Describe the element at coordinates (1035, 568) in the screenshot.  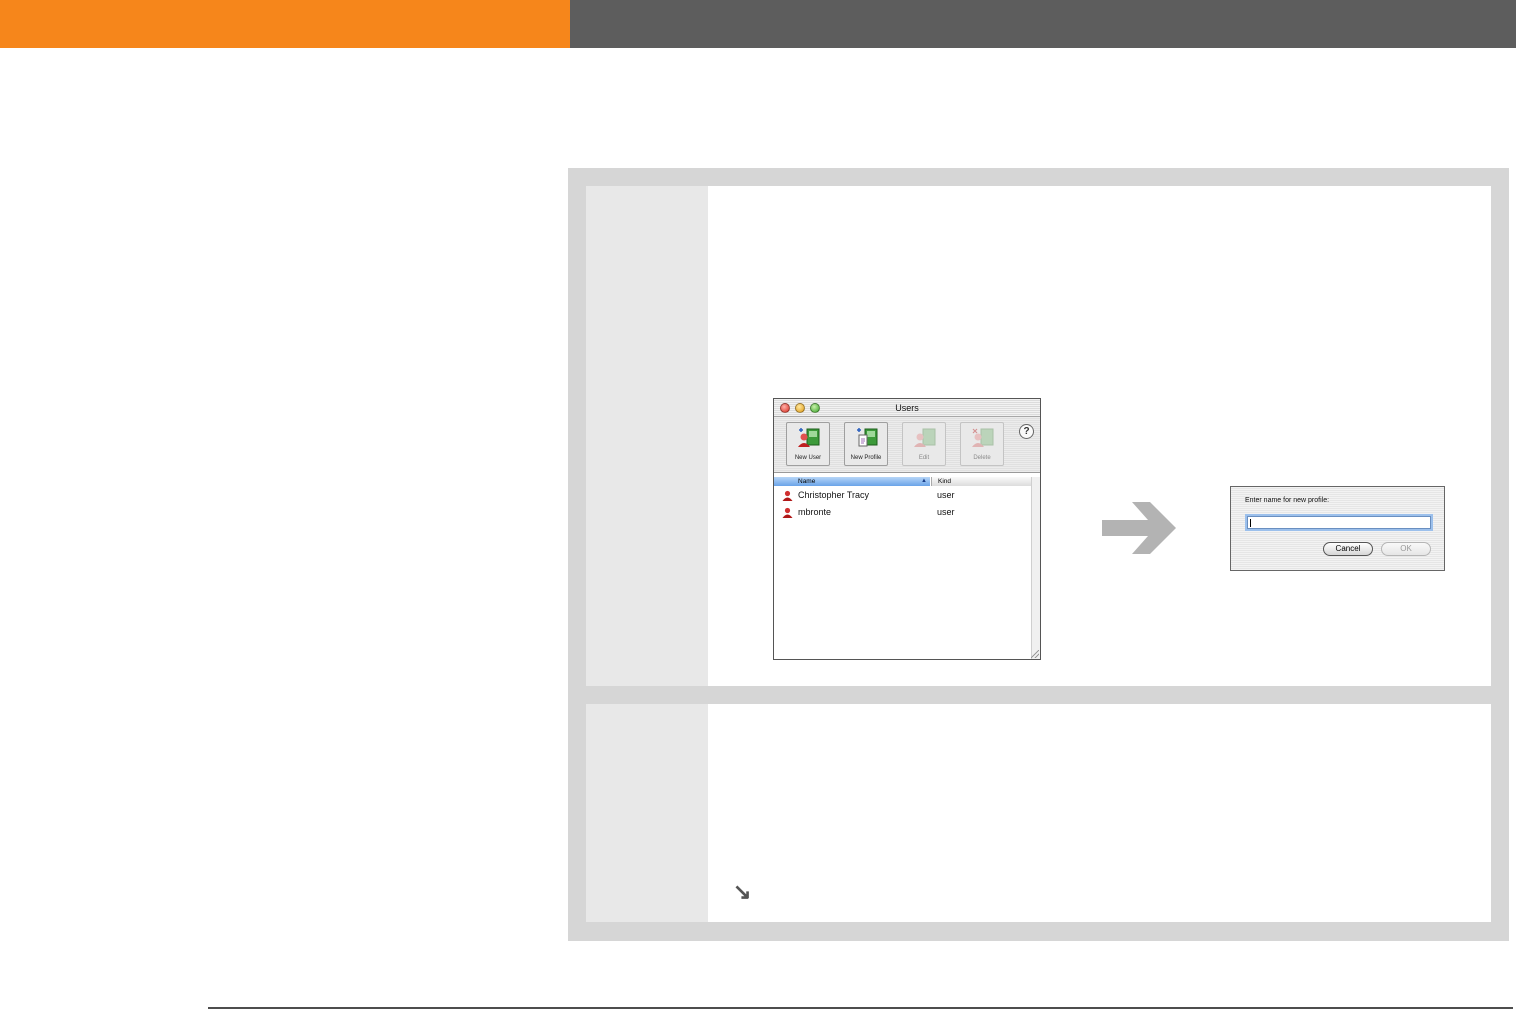
I see `vertical-scrollbar` at that location.